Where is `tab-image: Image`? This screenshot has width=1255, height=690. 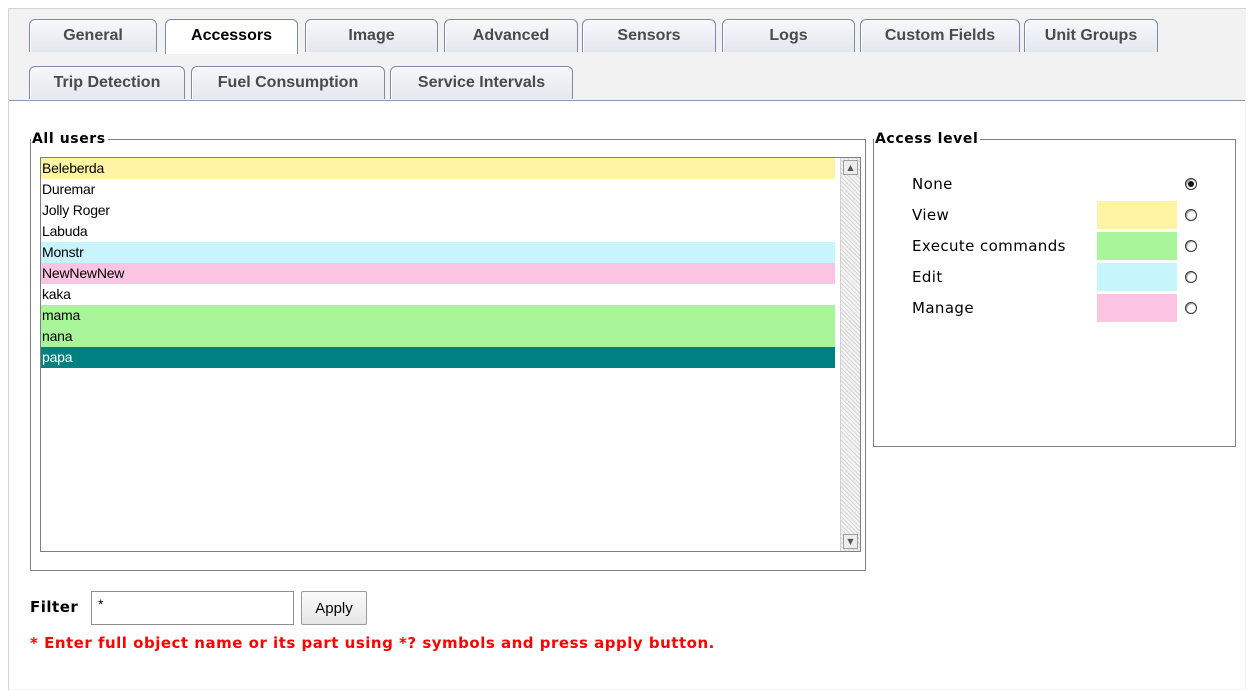 tab-image: Image is located at coordinates (371, 35).